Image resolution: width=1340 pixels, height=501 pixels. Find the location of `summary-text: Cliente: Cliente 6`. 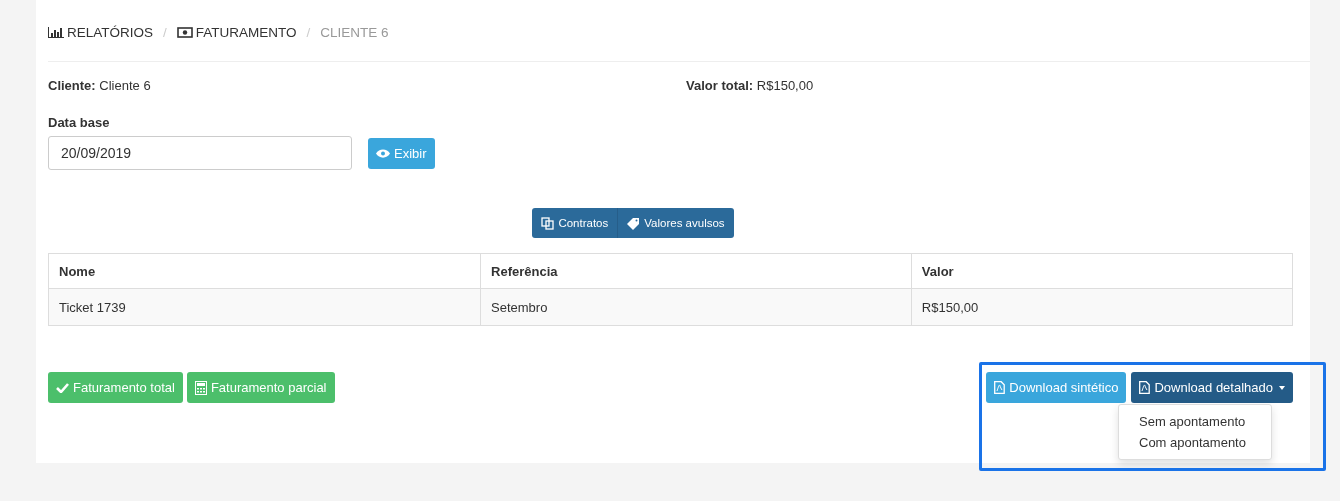

summary-text: Cliente: Cliente 6 is located at coordinates (100, 85).